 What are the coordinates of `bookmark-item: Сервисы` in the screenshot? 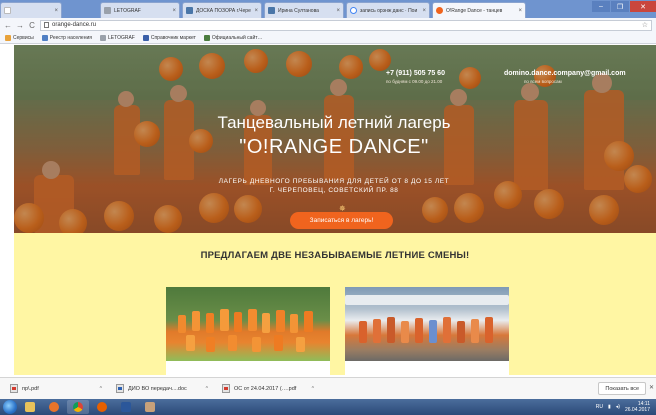 It's located at (19, 37).